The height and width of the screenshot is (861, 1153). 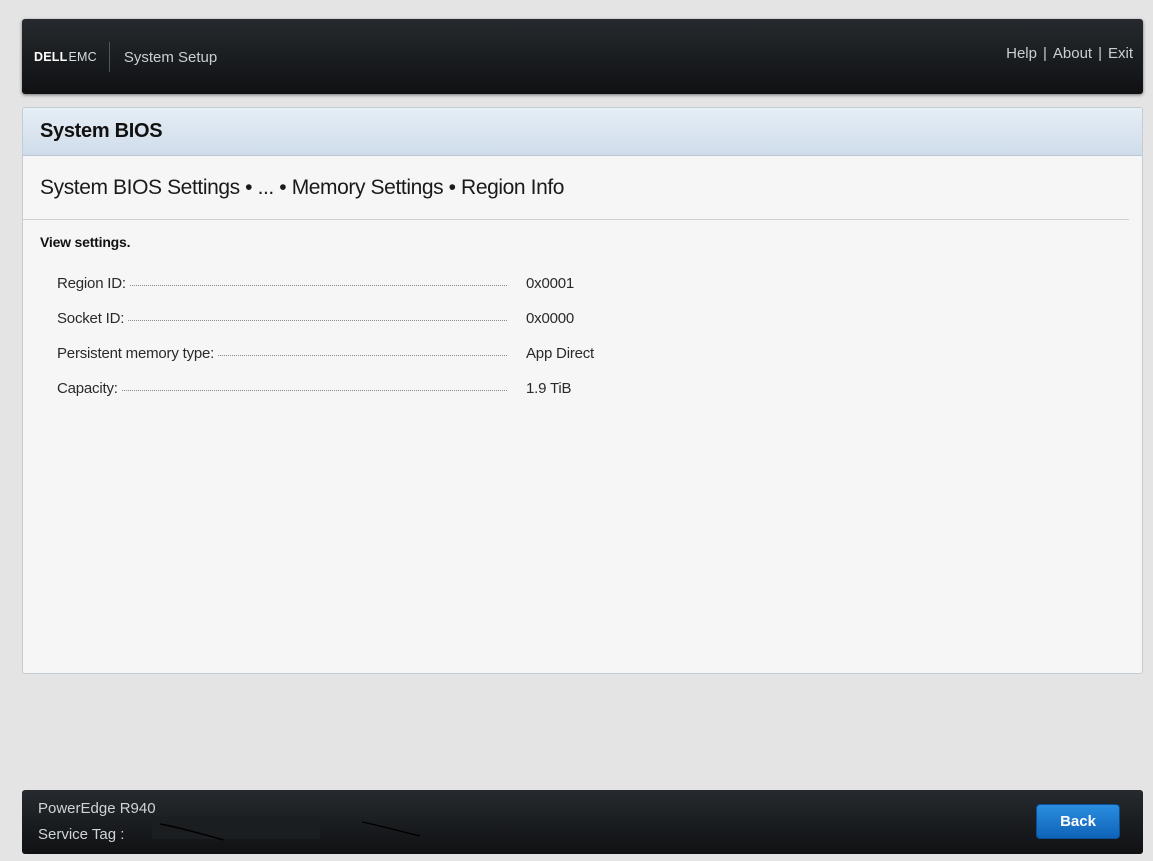 I want to click on setting-value: 0x0000, so click(x=550, y=318).